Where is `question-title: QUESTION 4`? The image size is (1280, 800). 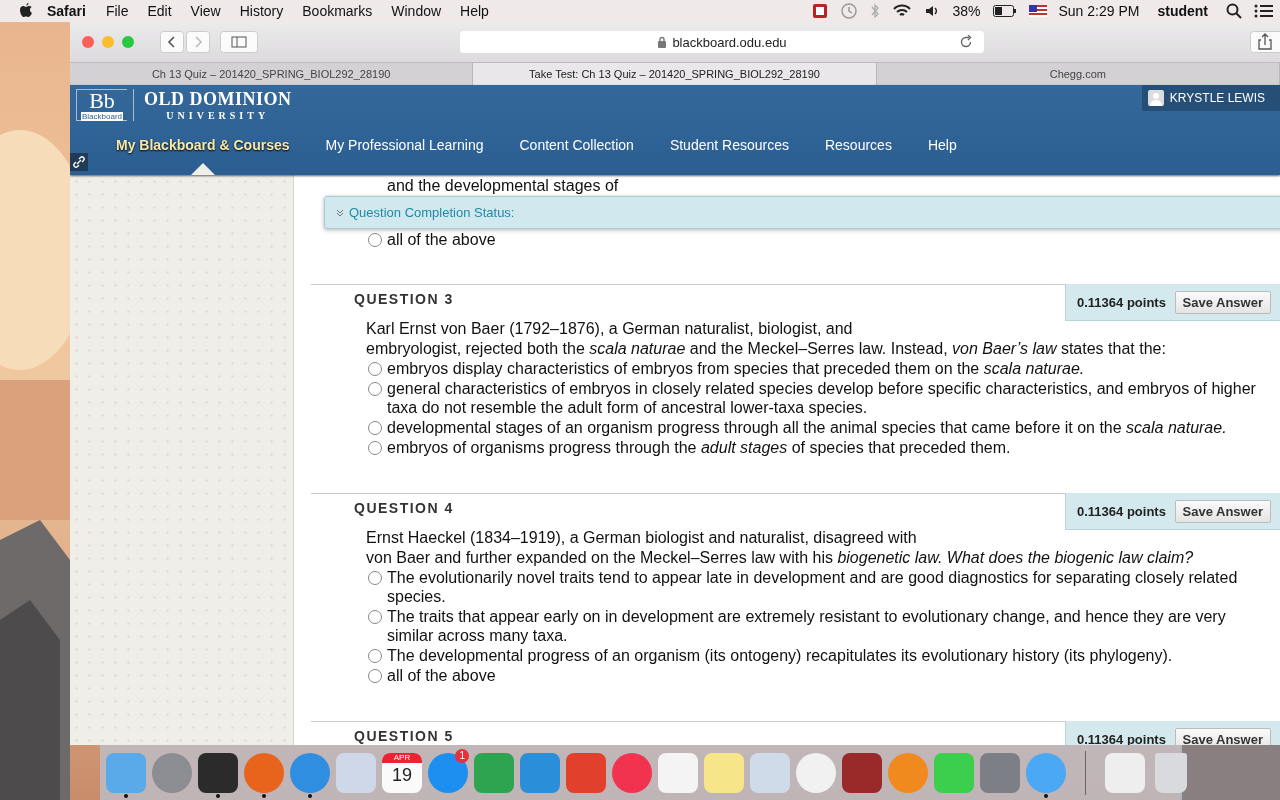
question-title: QUESTION 4 is located at coordinates (404, 508).